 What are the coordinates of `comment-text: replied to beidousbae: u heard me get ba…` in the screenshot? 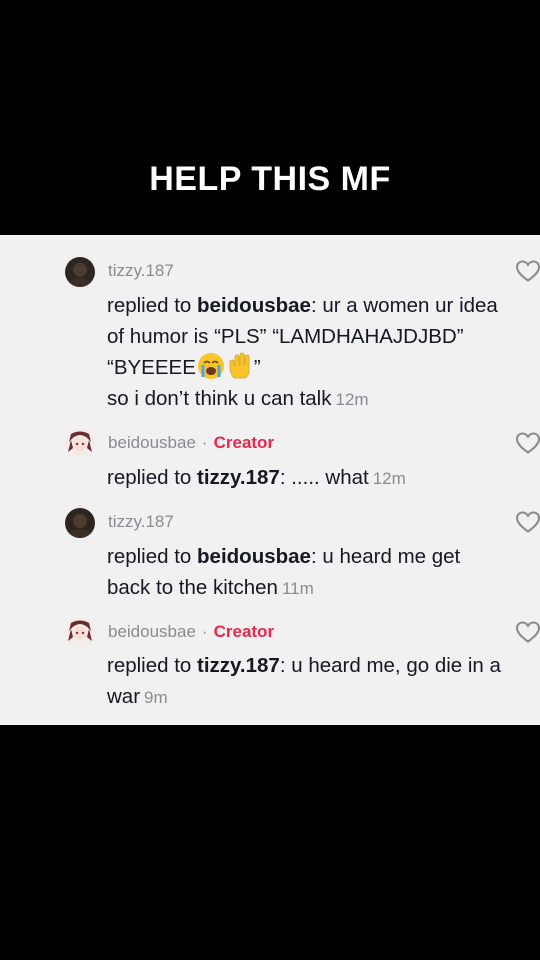 It's located at (284, 572).